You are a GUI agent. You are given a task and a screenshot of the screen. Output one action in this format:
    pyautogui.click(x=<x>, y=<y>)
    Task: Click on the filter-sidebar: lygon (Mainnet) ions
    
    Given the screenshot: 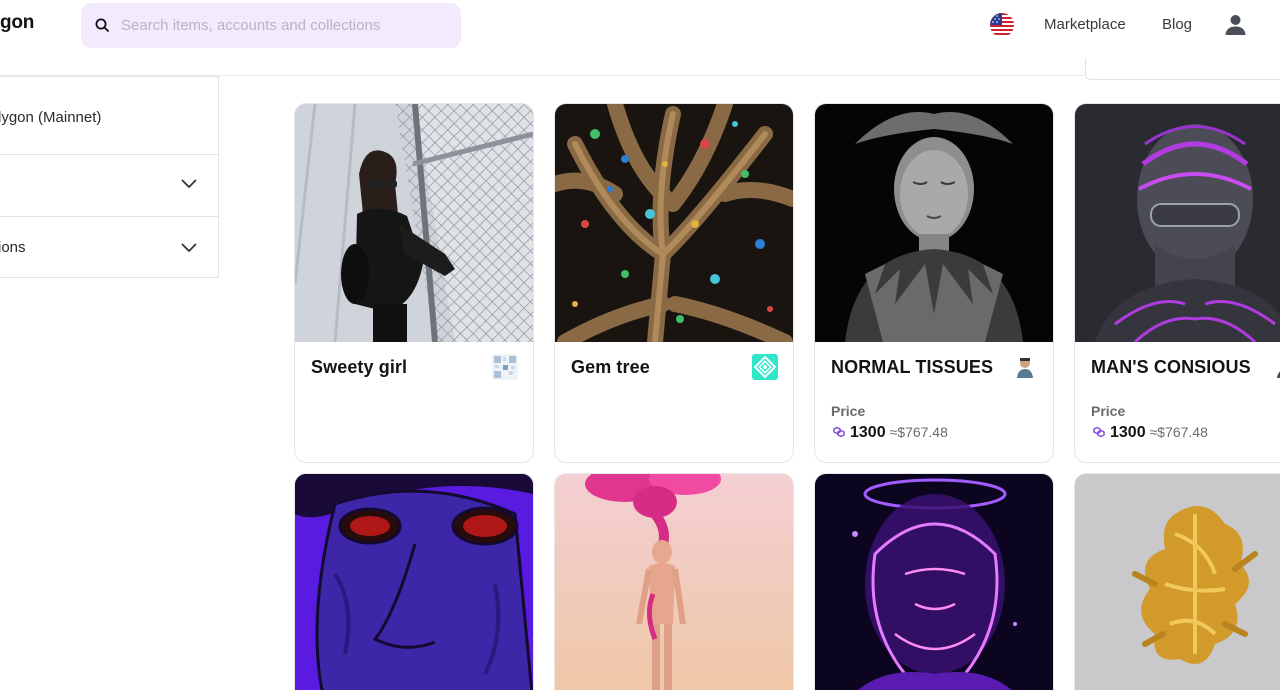 What is the action you would take?
    pyautogui.click(x=109, y=177)
    